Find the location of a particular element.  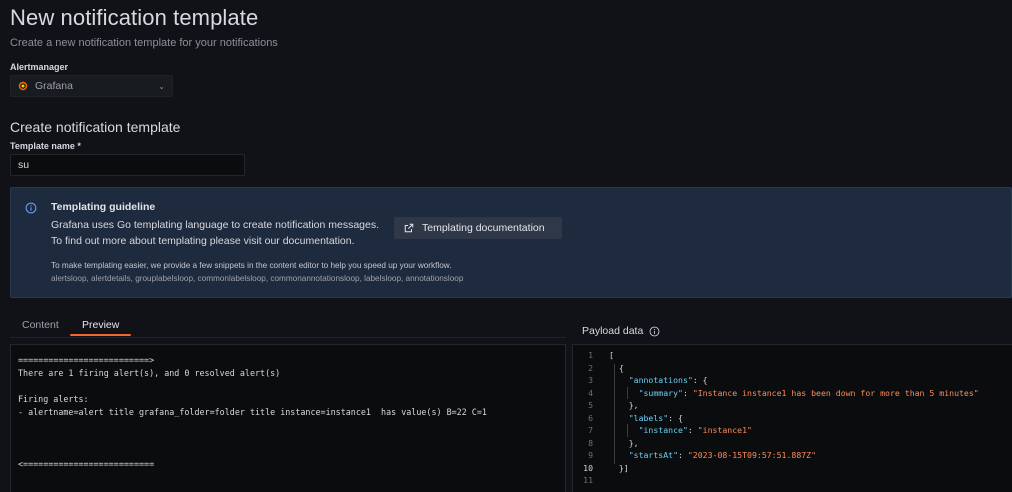

line-number: 7 is located at coordinates (590, 430).